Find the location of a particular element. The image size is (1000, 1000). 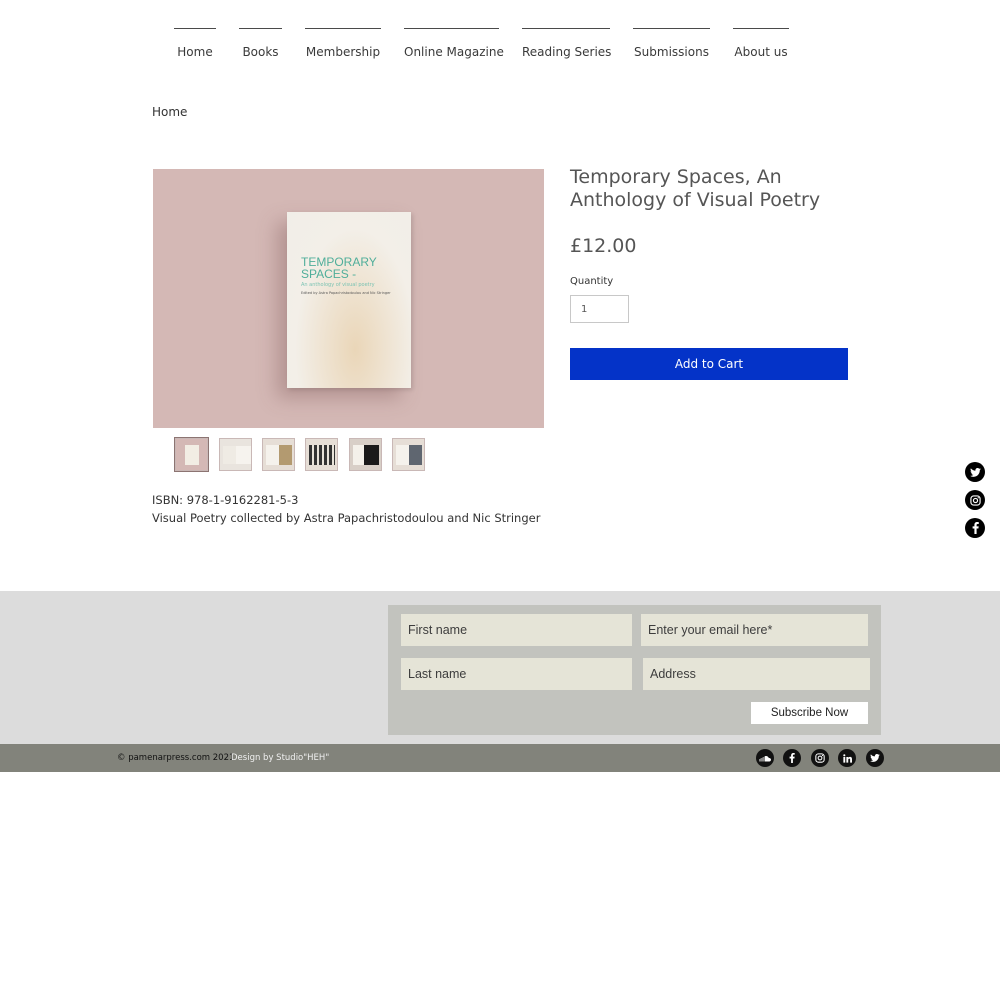

nav-membership: Membership is located at coordinates (343, 44).